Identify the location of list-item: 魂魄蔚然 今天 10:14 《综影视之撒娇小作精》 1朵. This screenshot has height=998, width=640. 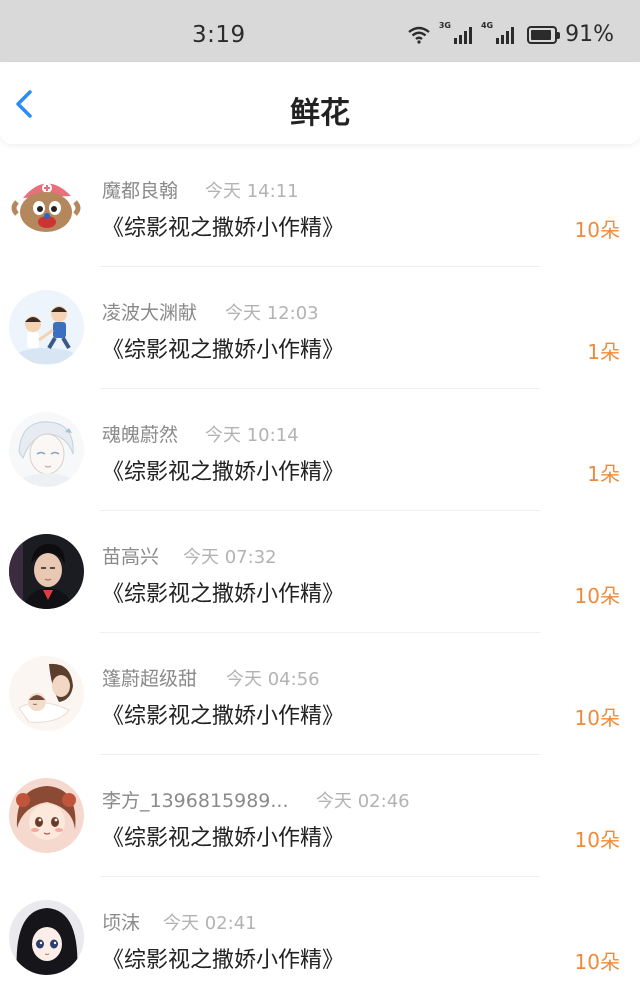
(320, 449).